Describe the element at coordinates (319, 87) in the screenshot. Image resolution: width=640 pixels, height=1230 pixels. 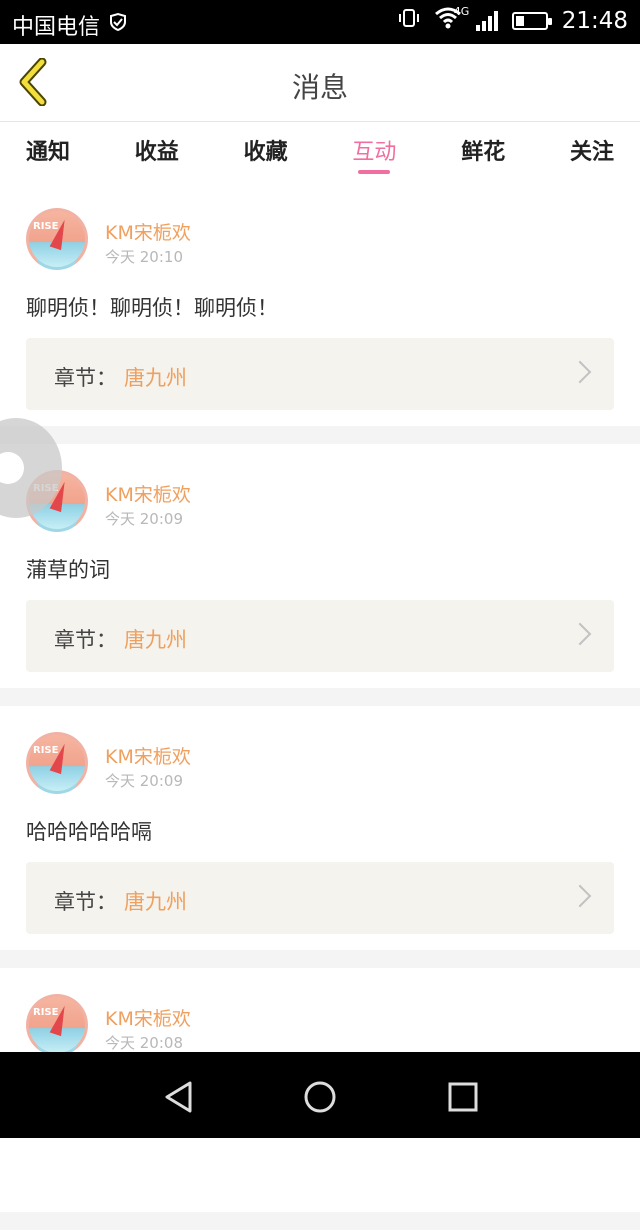
I see `page-title: 消息` at that location.